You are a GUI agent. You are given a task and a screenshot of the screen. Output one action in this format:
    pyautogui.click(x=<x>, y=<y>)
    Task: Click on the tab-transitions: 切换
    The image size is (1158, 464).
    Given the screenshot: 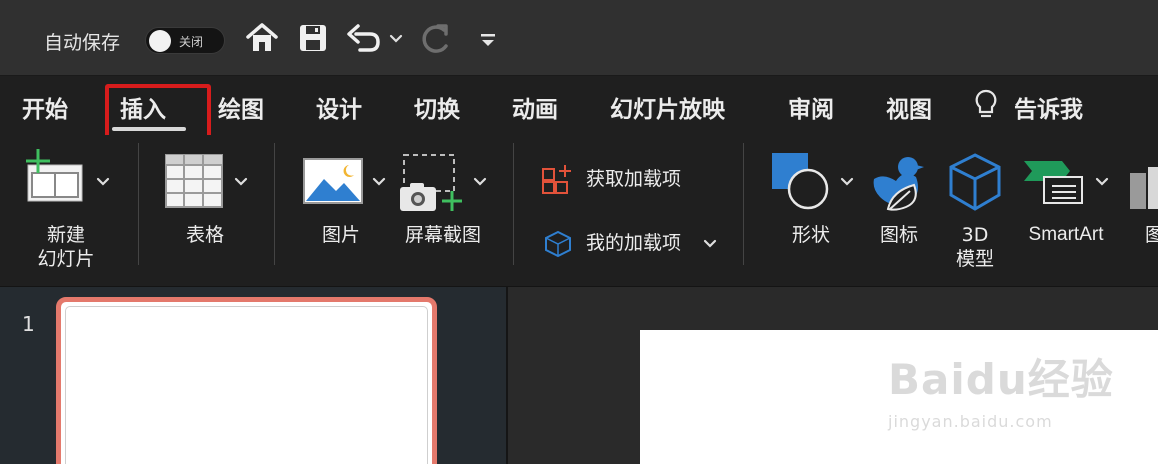 What is the action you would take?
    pyautogui.click(x=437, y=107)
    